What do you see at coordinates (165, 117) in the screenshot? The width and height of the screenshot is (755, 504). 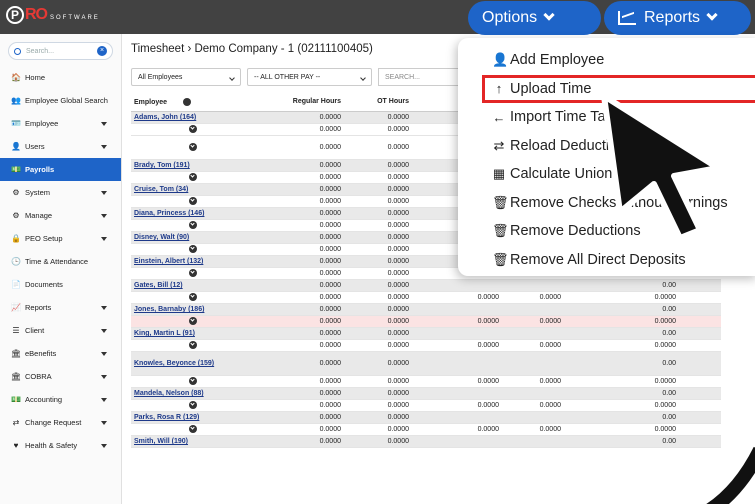 I see `employee-link: Adams, John (164)` at bounding box center [165, 117].